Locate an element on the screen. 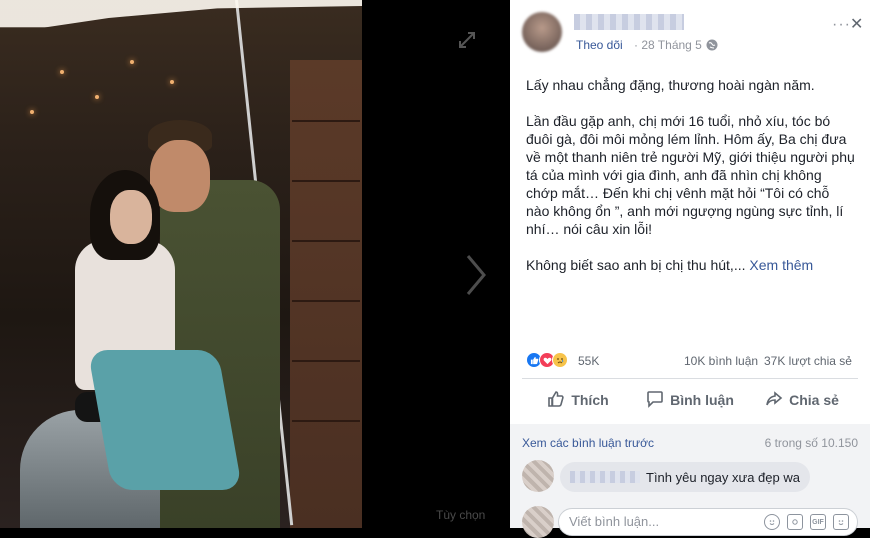  post-stats: 55K 10K bình luận 37K lượt chia sẻ is located at coordinates (691, 361).